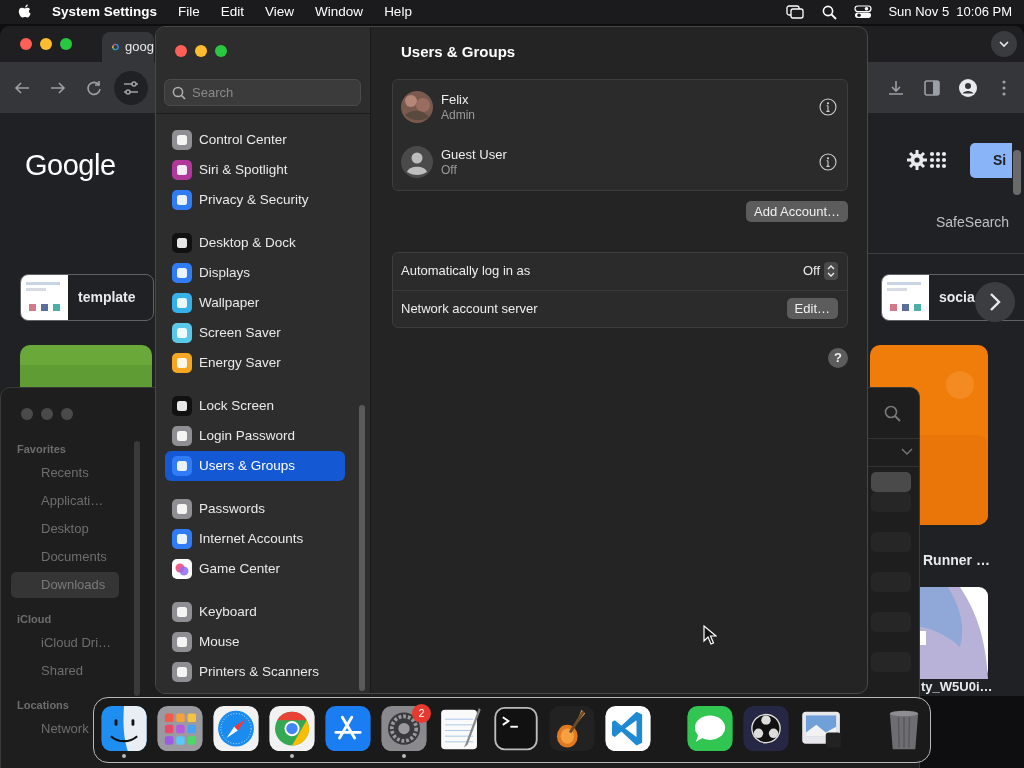 This screenshot has width=1024, height=768. What do you see at coordinates (255, 303) in the screenshot?
I see `sidebar-item: Wallpaper` at bounding box center [255, 303].